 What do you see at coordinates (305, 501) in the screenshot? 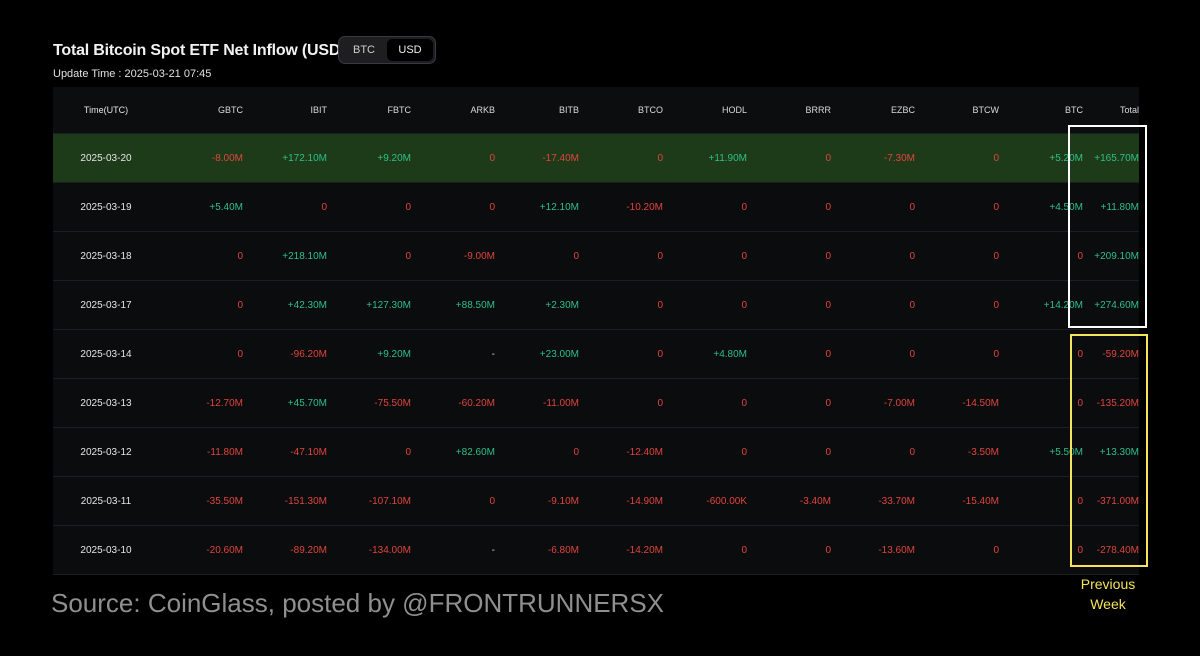
I see `flow-cell: -151.30M` at bounding box center [305, 501].